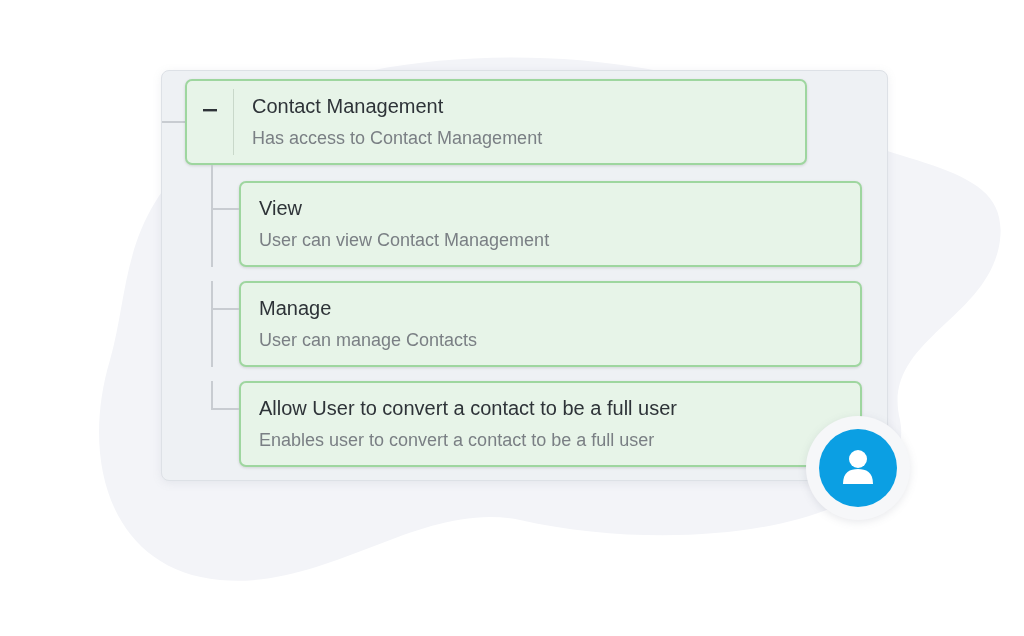 The image size is (1024, 636). Describe the element at coordinates (397, 138) in the screenshot. I see `permission-description: Has access to Contact Management` at that location.